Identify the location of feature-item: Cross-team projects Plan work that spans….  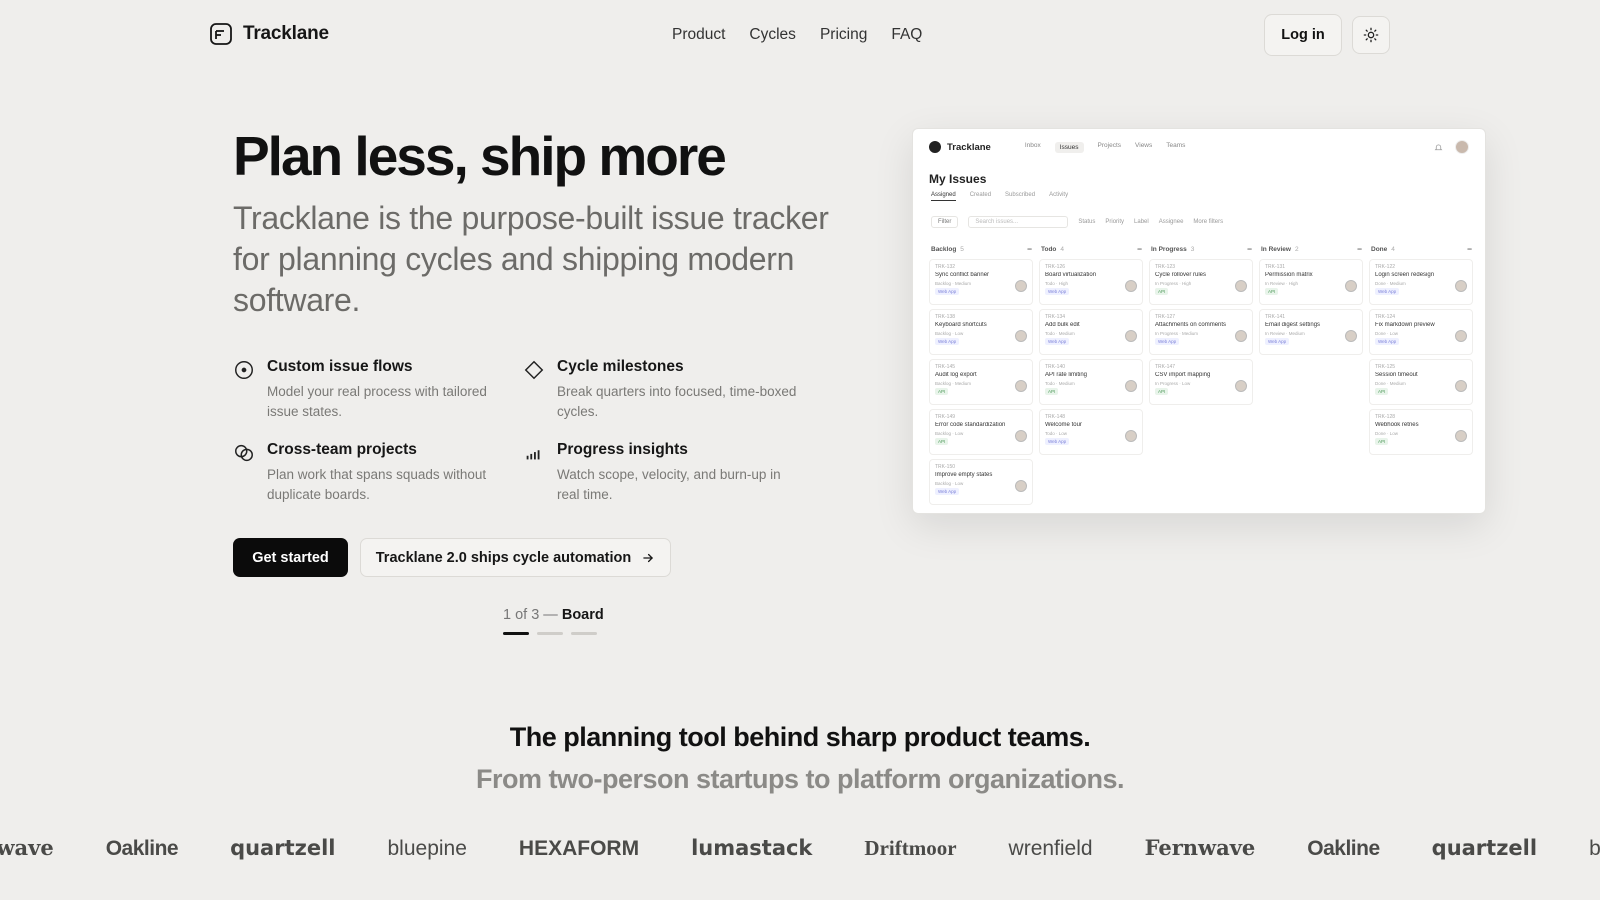
(378, 473).